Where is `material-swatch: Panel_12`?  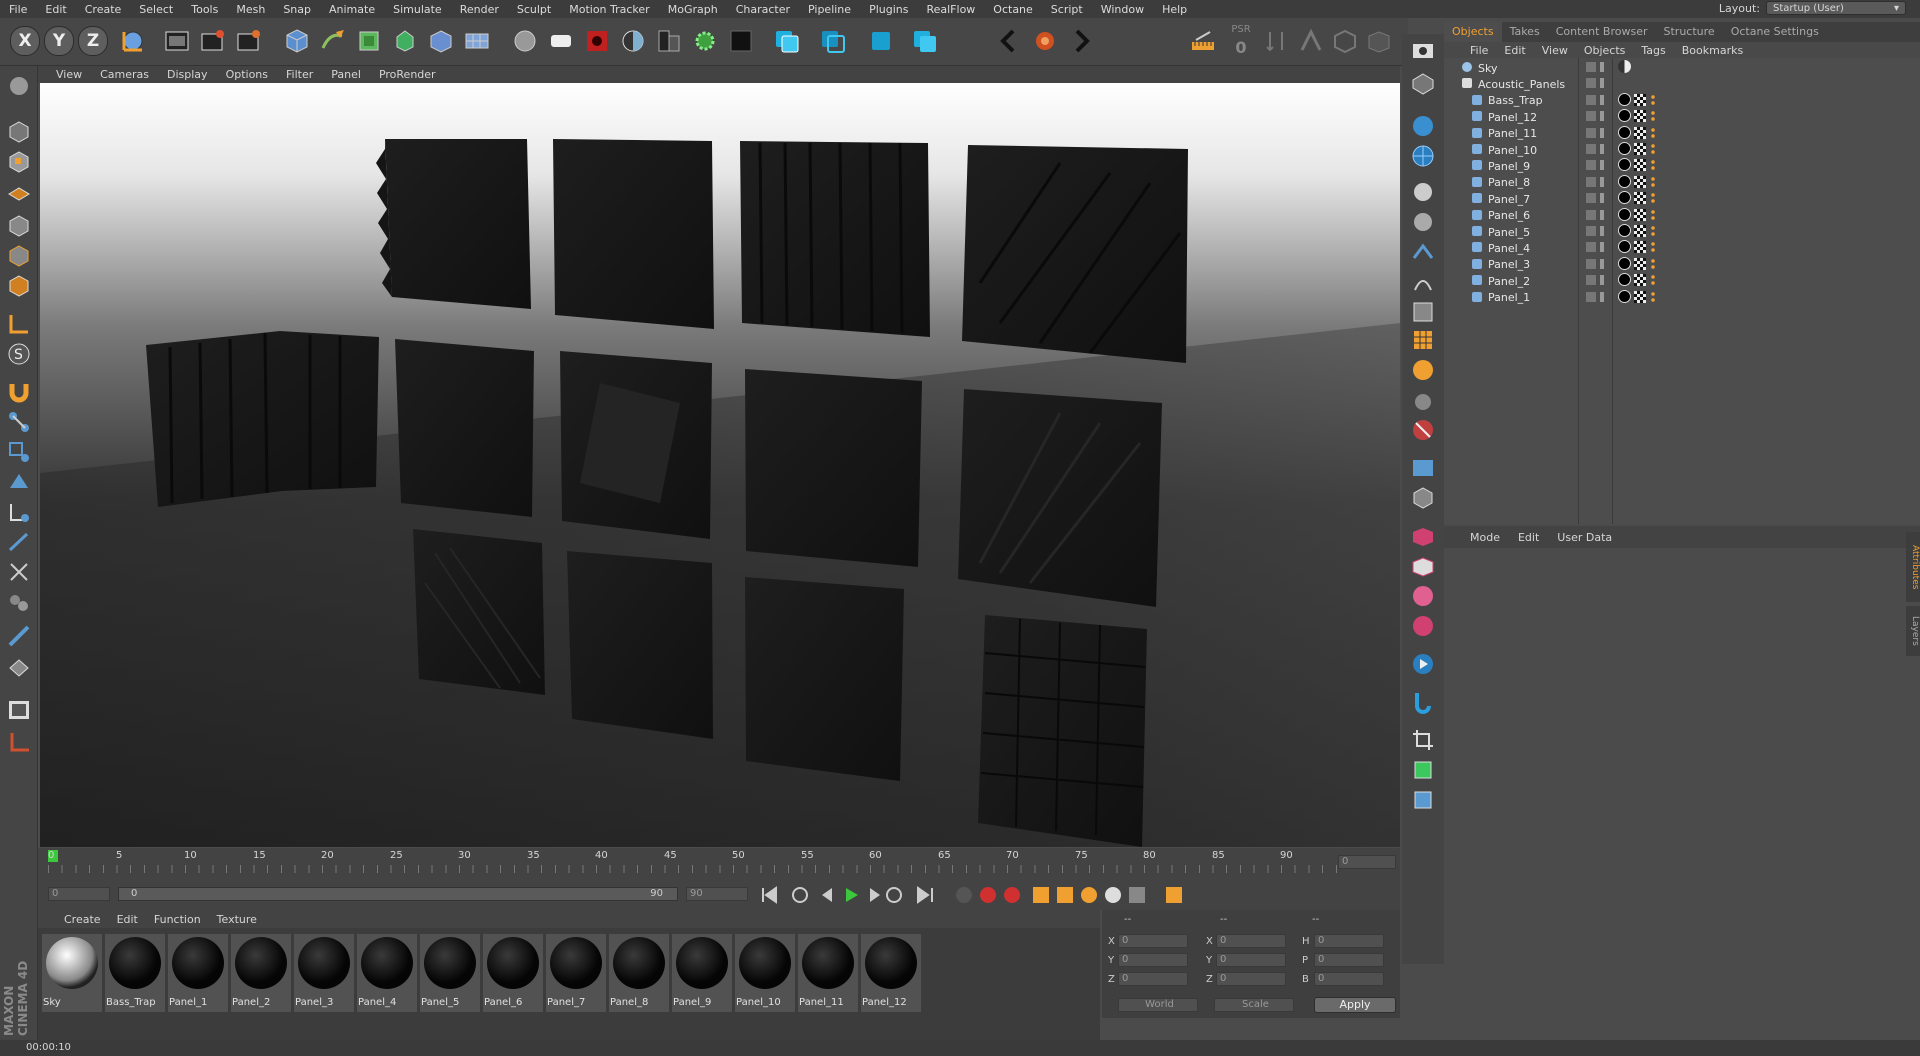 material-swatch: Panel_12 is located at coordinates (891, 973).